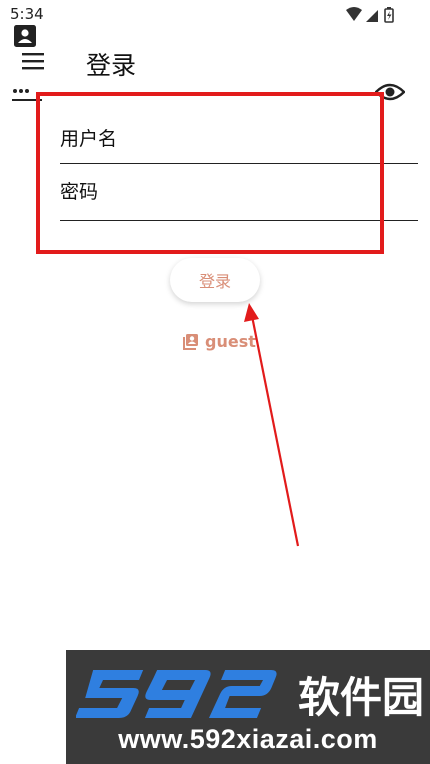  What do you see at coordinates (239, 195) in the screenshot?
I see `password-field: 密码` at bounding box center [239, 195].